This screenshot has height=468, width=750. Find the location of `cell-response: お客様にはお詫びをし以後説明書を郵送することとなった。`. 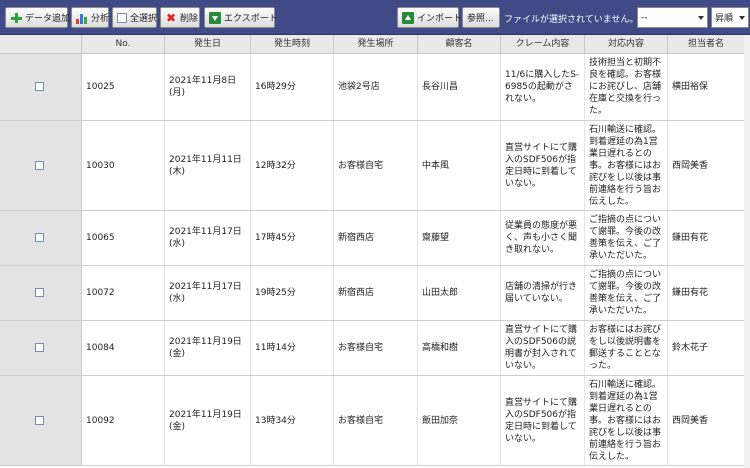

cell-response: お客様にはお詫びをし以後説明書を郵送することとなった。 is located at coordinates (626, 348).